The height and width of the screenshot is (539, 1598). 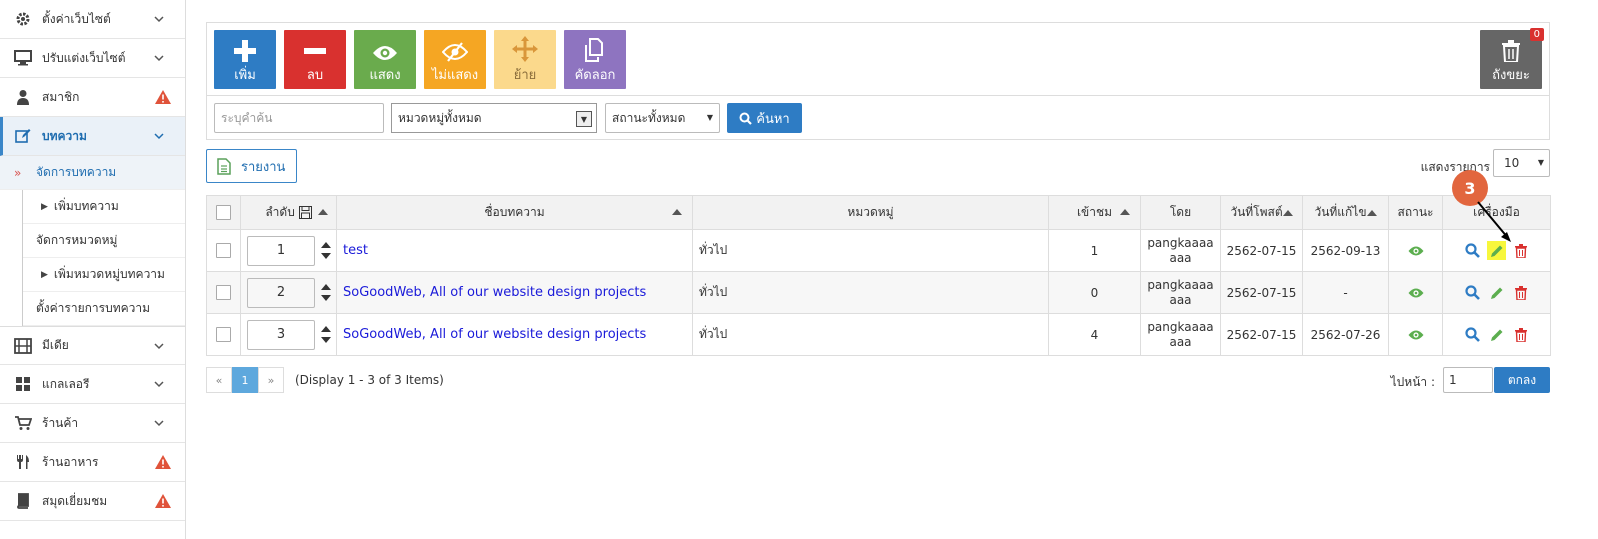 I want to click on category-text: ทั่วไป, so click(x=713, y=334).